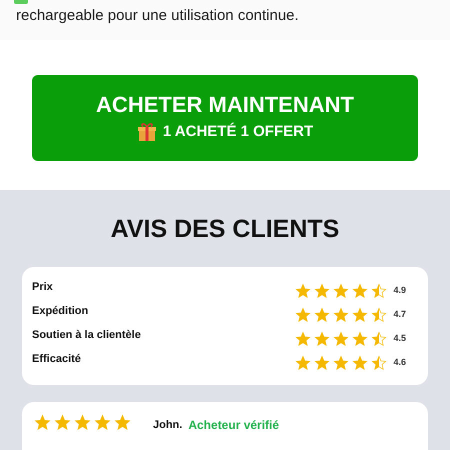  Describe the element at coordinates (225, 229) in the screenshot. I see `section-title: AVIS DES CLIENTS` at that location.